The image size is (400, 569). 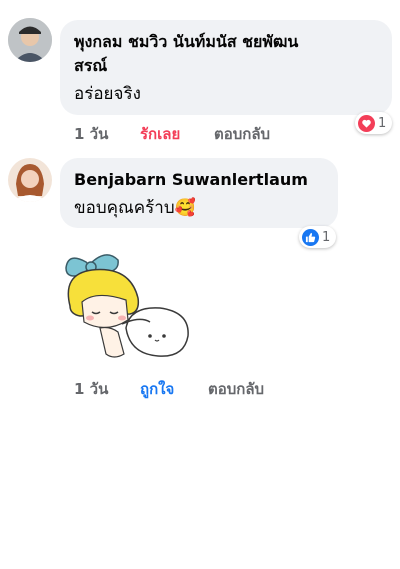 I want to click on comment-actions: 1 วัน รักเลย ตอบกลับ, so click(x=224, y=132).